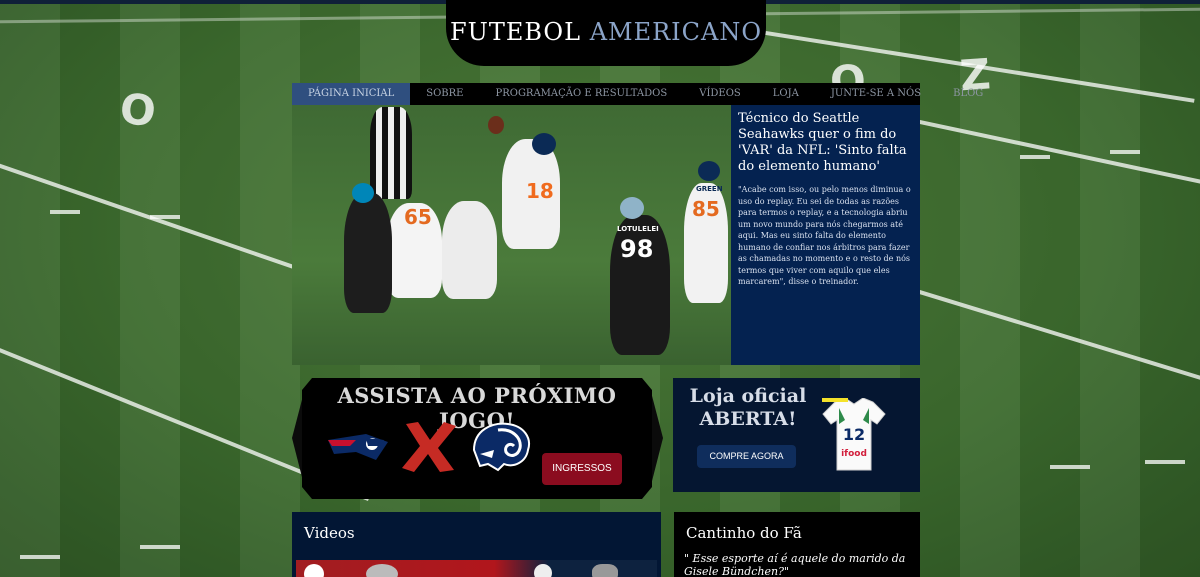 The height and width of the screenshot is (577, 1200). I want to click on fan-corner-title: Cantinho do Fã, so click(744, 533).